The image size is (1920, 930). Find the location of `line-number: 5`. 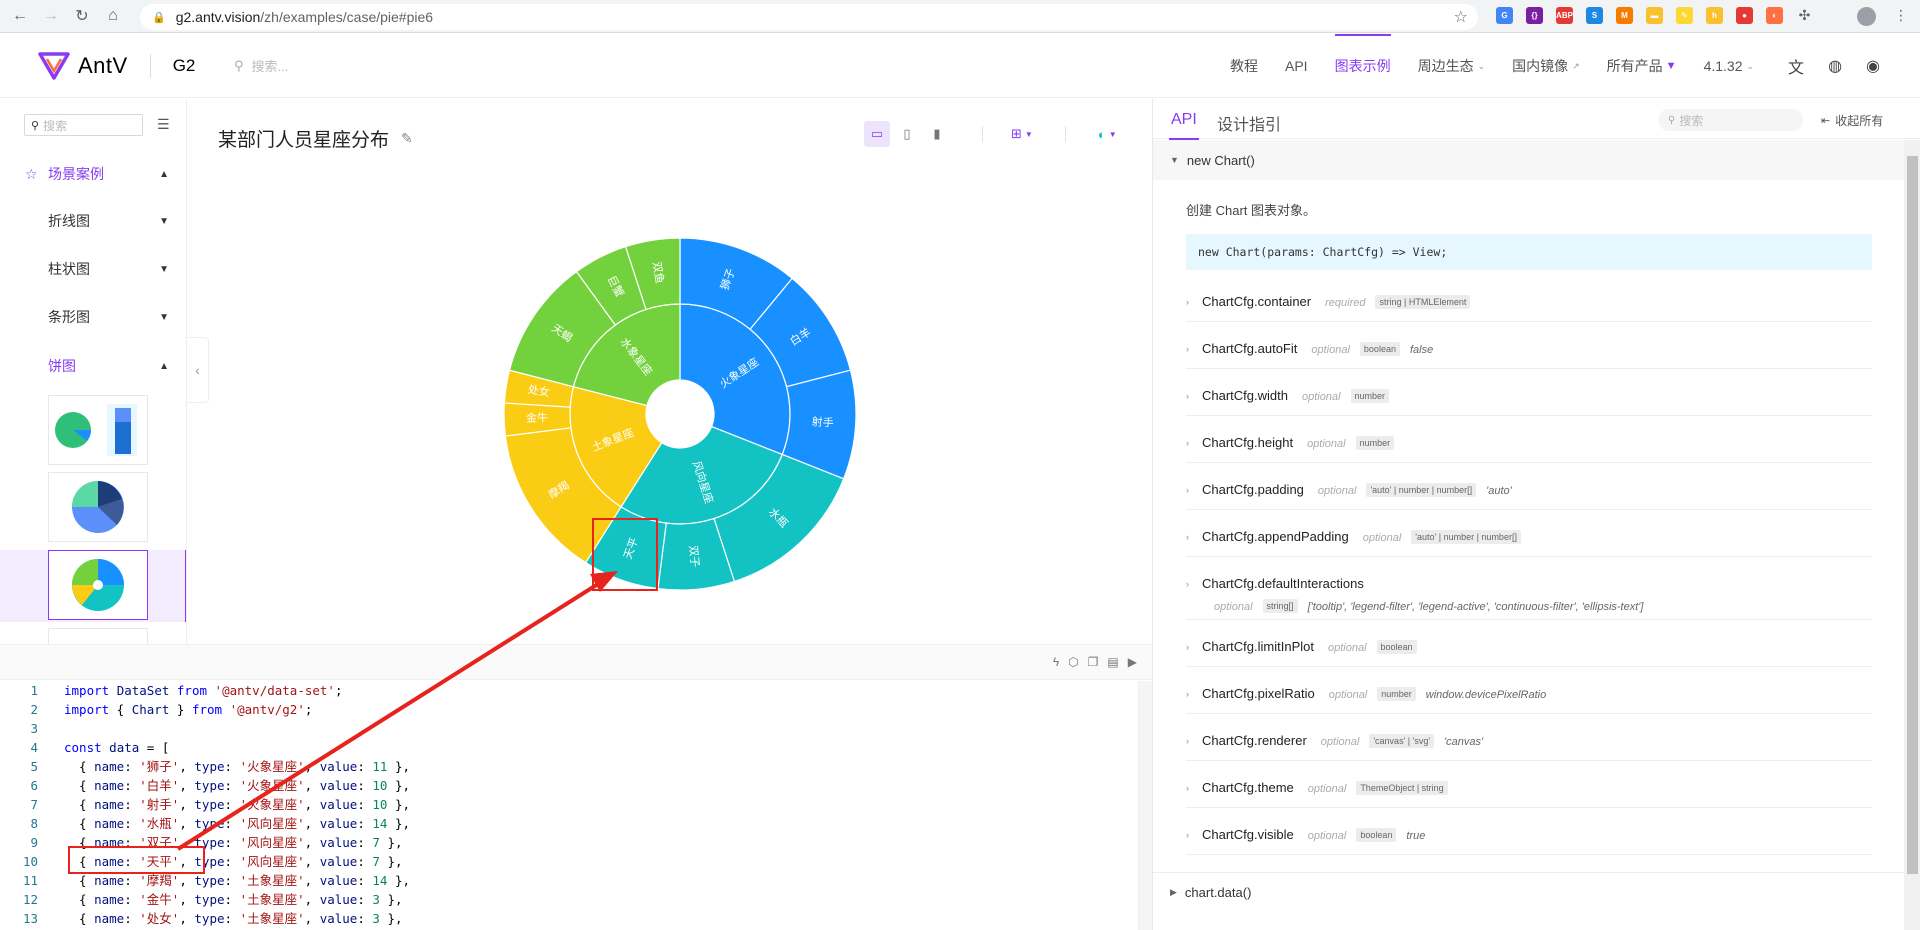

line-number: 5 is located at coordinates (34, 766).